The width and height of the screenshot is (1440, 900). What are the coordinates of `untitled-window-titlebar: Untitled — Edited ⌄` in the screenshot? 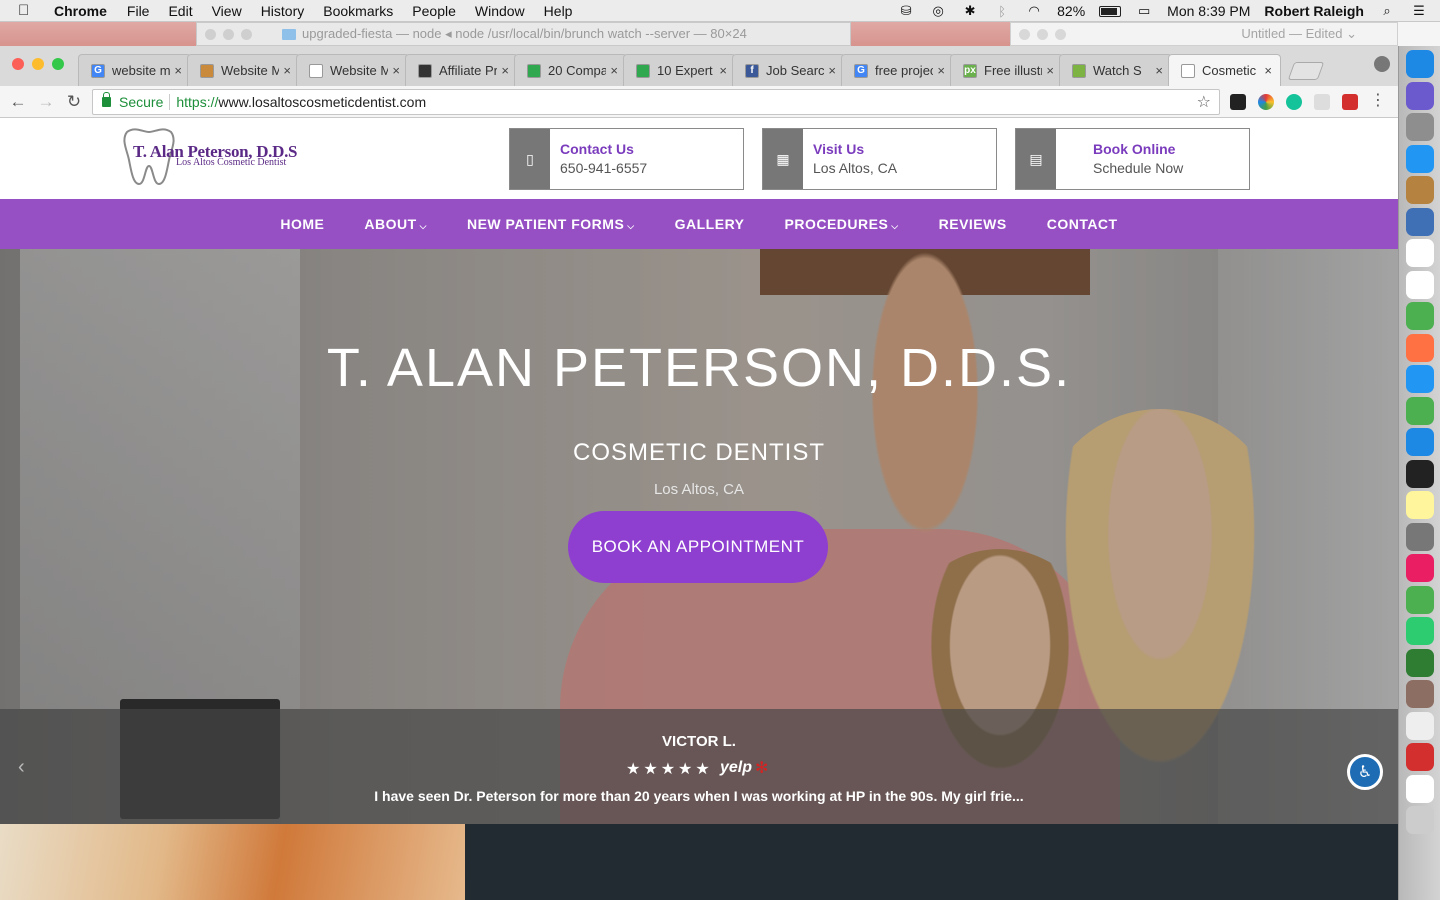 It's located at (1204, 34).